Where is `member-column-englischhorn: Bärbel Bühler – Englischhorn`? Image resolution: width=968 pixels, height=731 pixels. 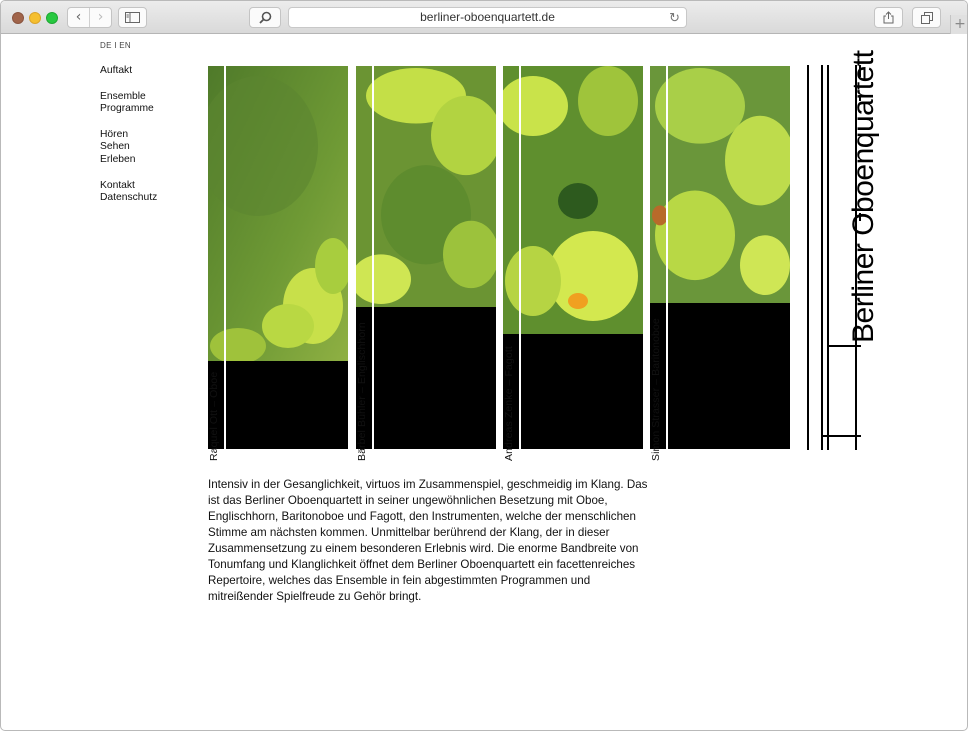 member-column-englischhorn: Bärbel Bühler – Englischhorn is located at coordinates (426, 263).